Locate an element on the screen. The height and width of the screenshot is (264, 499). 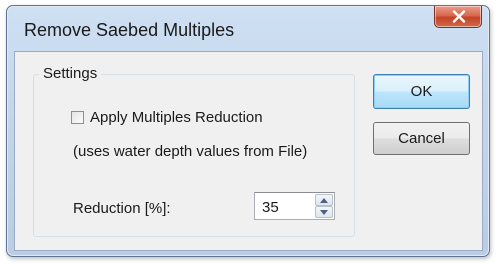
arrow-down-icon is located at coordinates (324, 212).